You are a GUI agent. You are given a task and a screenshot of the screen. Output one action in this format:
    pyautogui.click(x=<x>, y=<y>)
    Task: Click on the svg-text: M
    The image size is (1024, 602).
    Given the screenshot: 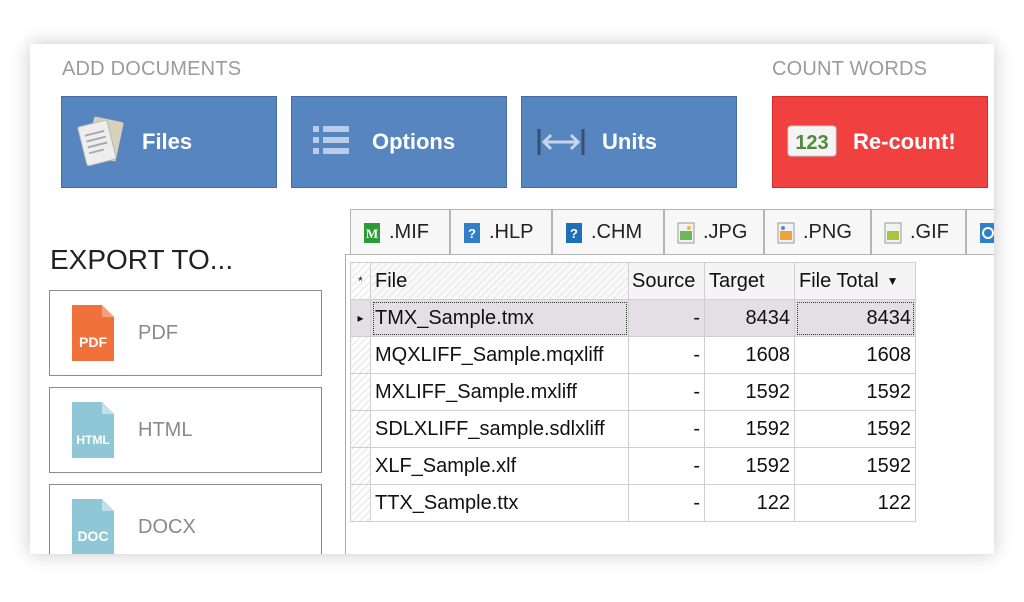 What is the action you would take?
    pyautogui.click(x=372, y=233)
    